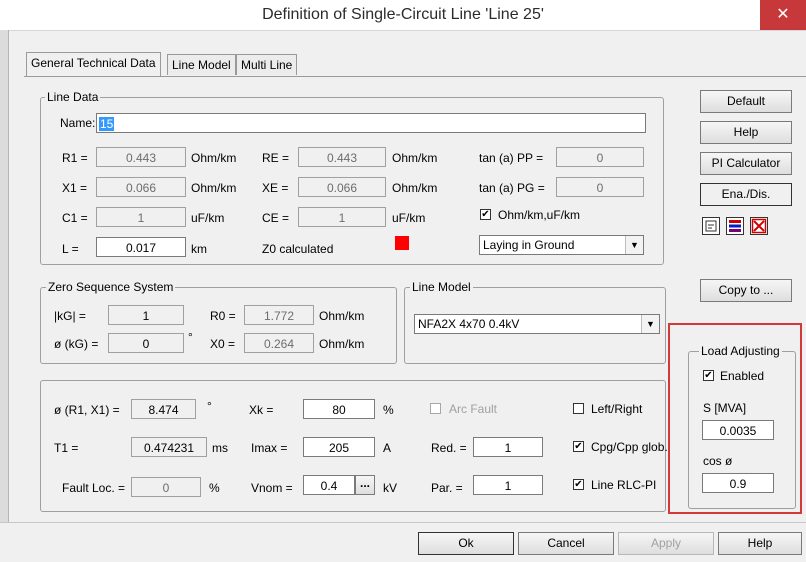 This screenshot has width=806, height=562. Describe the element at coordinates (566, 543) in the screenshot. I see `cancel-button: Cancel` at that location.